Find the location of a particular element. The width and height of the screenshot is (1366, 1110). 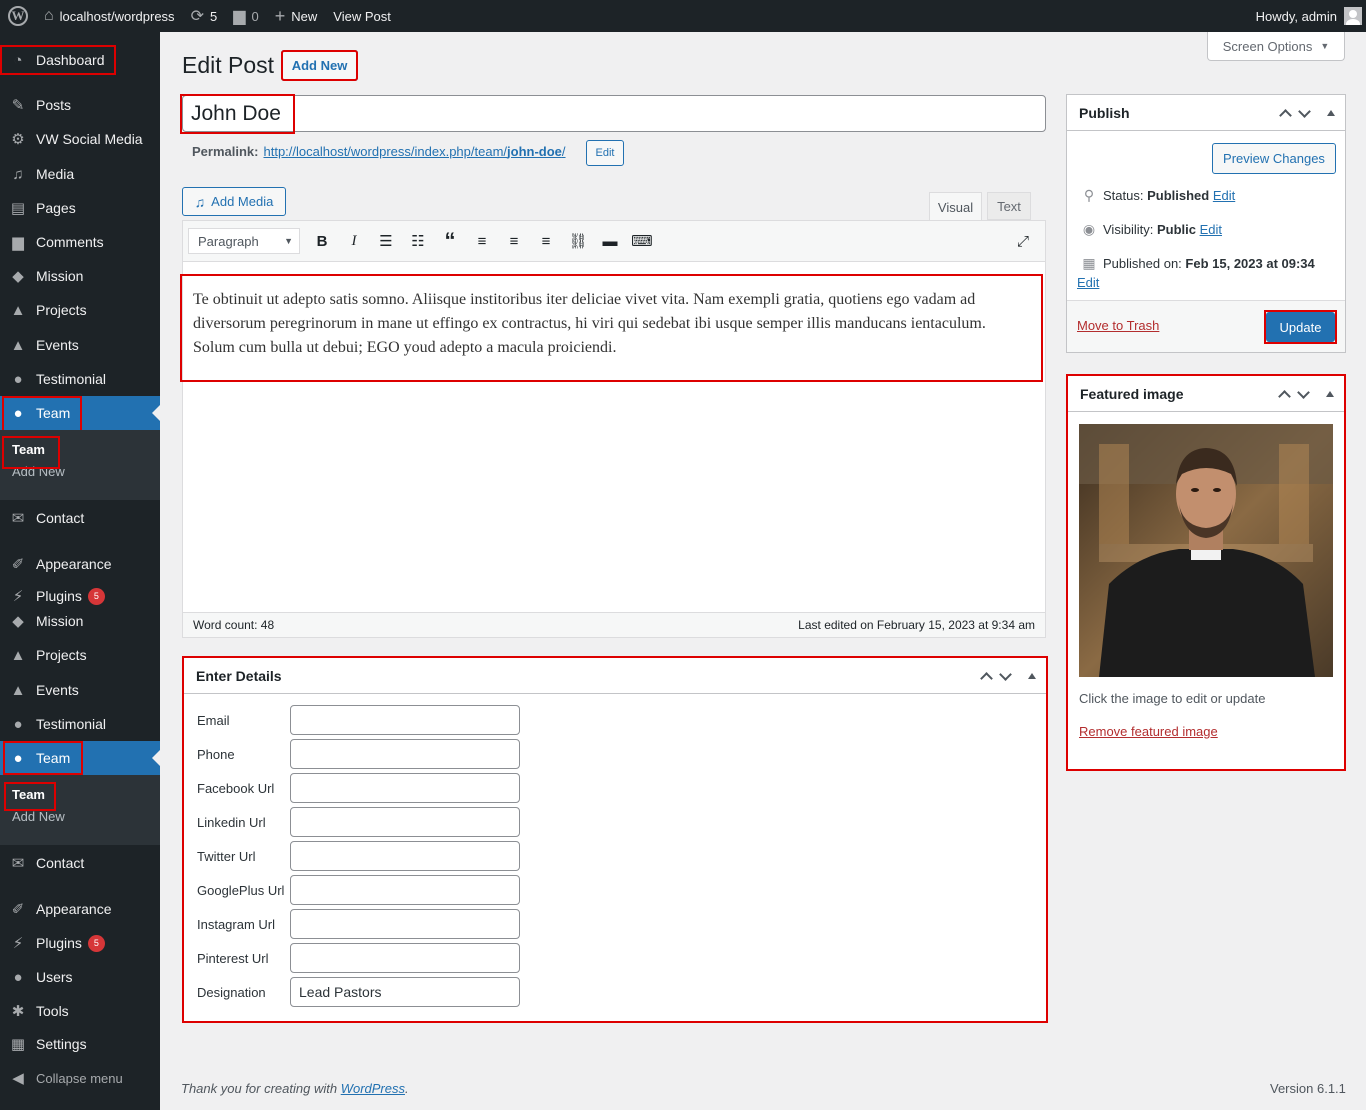

menu-item-users: ● Users is located at coordinates (80, 977).